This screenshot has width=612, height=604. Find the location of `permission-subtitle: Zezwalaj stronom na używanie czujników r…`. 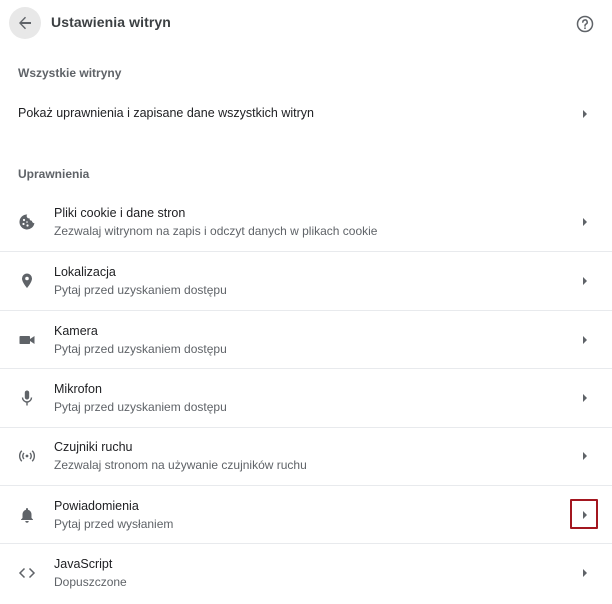

permission-subtitle: Zezwalaj stronom na używanie czujników r… is located at coordinates (180, 465).